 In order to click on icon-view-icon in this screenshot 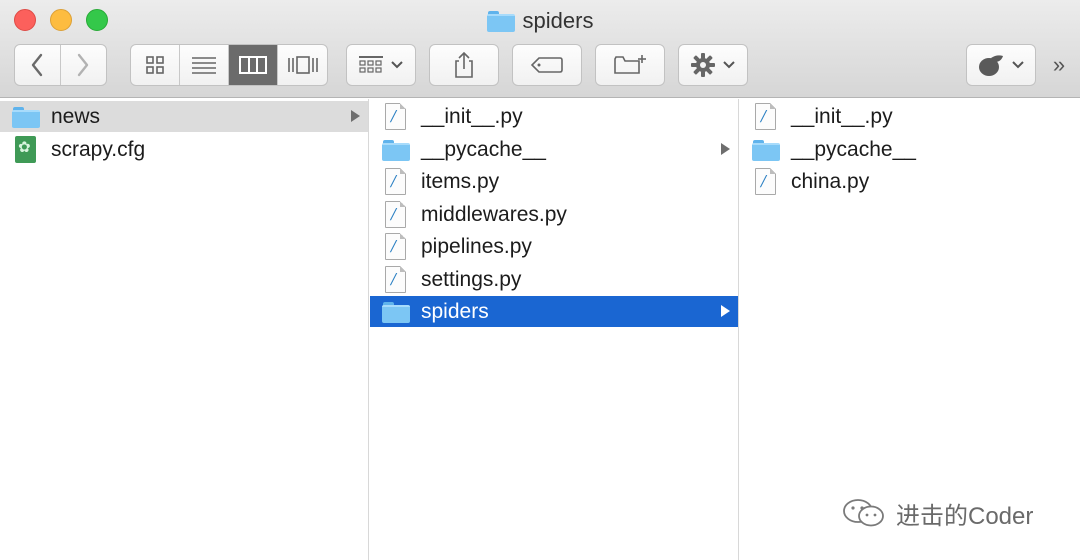, I will do `click(155, 65)`.